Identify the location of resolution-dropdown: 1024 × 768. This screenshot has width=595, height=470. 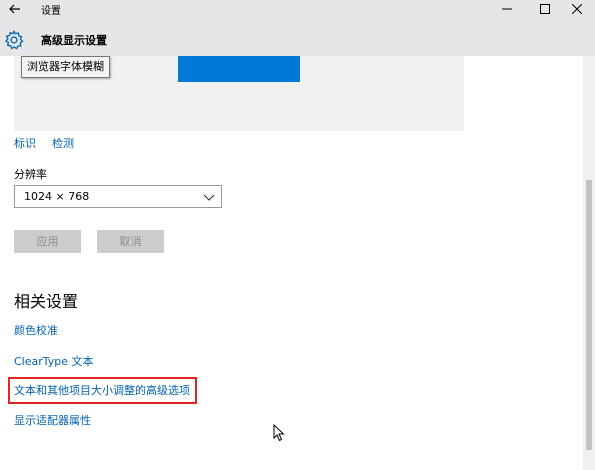
(118, 196).